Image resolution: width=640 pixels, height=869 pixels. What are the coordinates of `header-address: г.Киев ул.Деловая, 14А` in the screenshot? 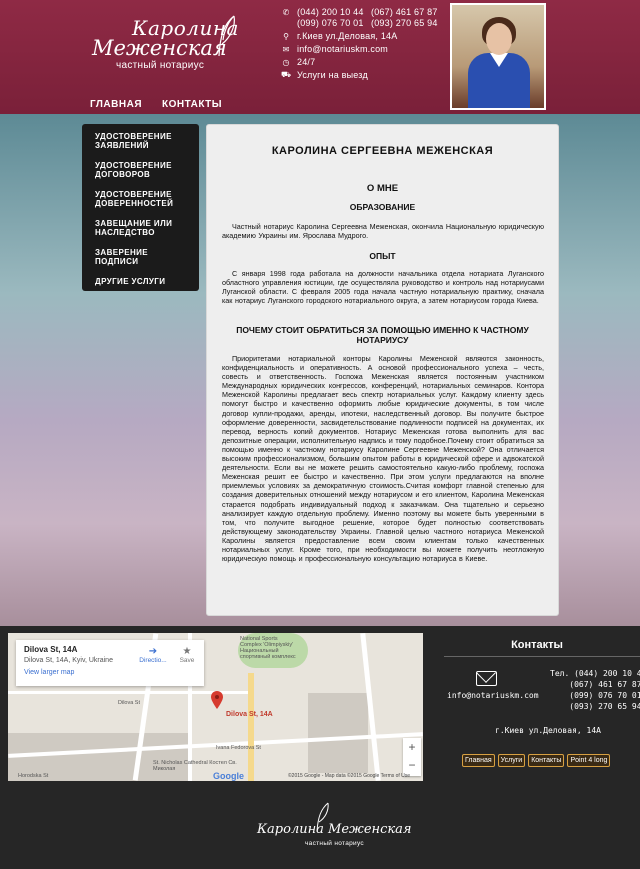 It's located at (347, 36).